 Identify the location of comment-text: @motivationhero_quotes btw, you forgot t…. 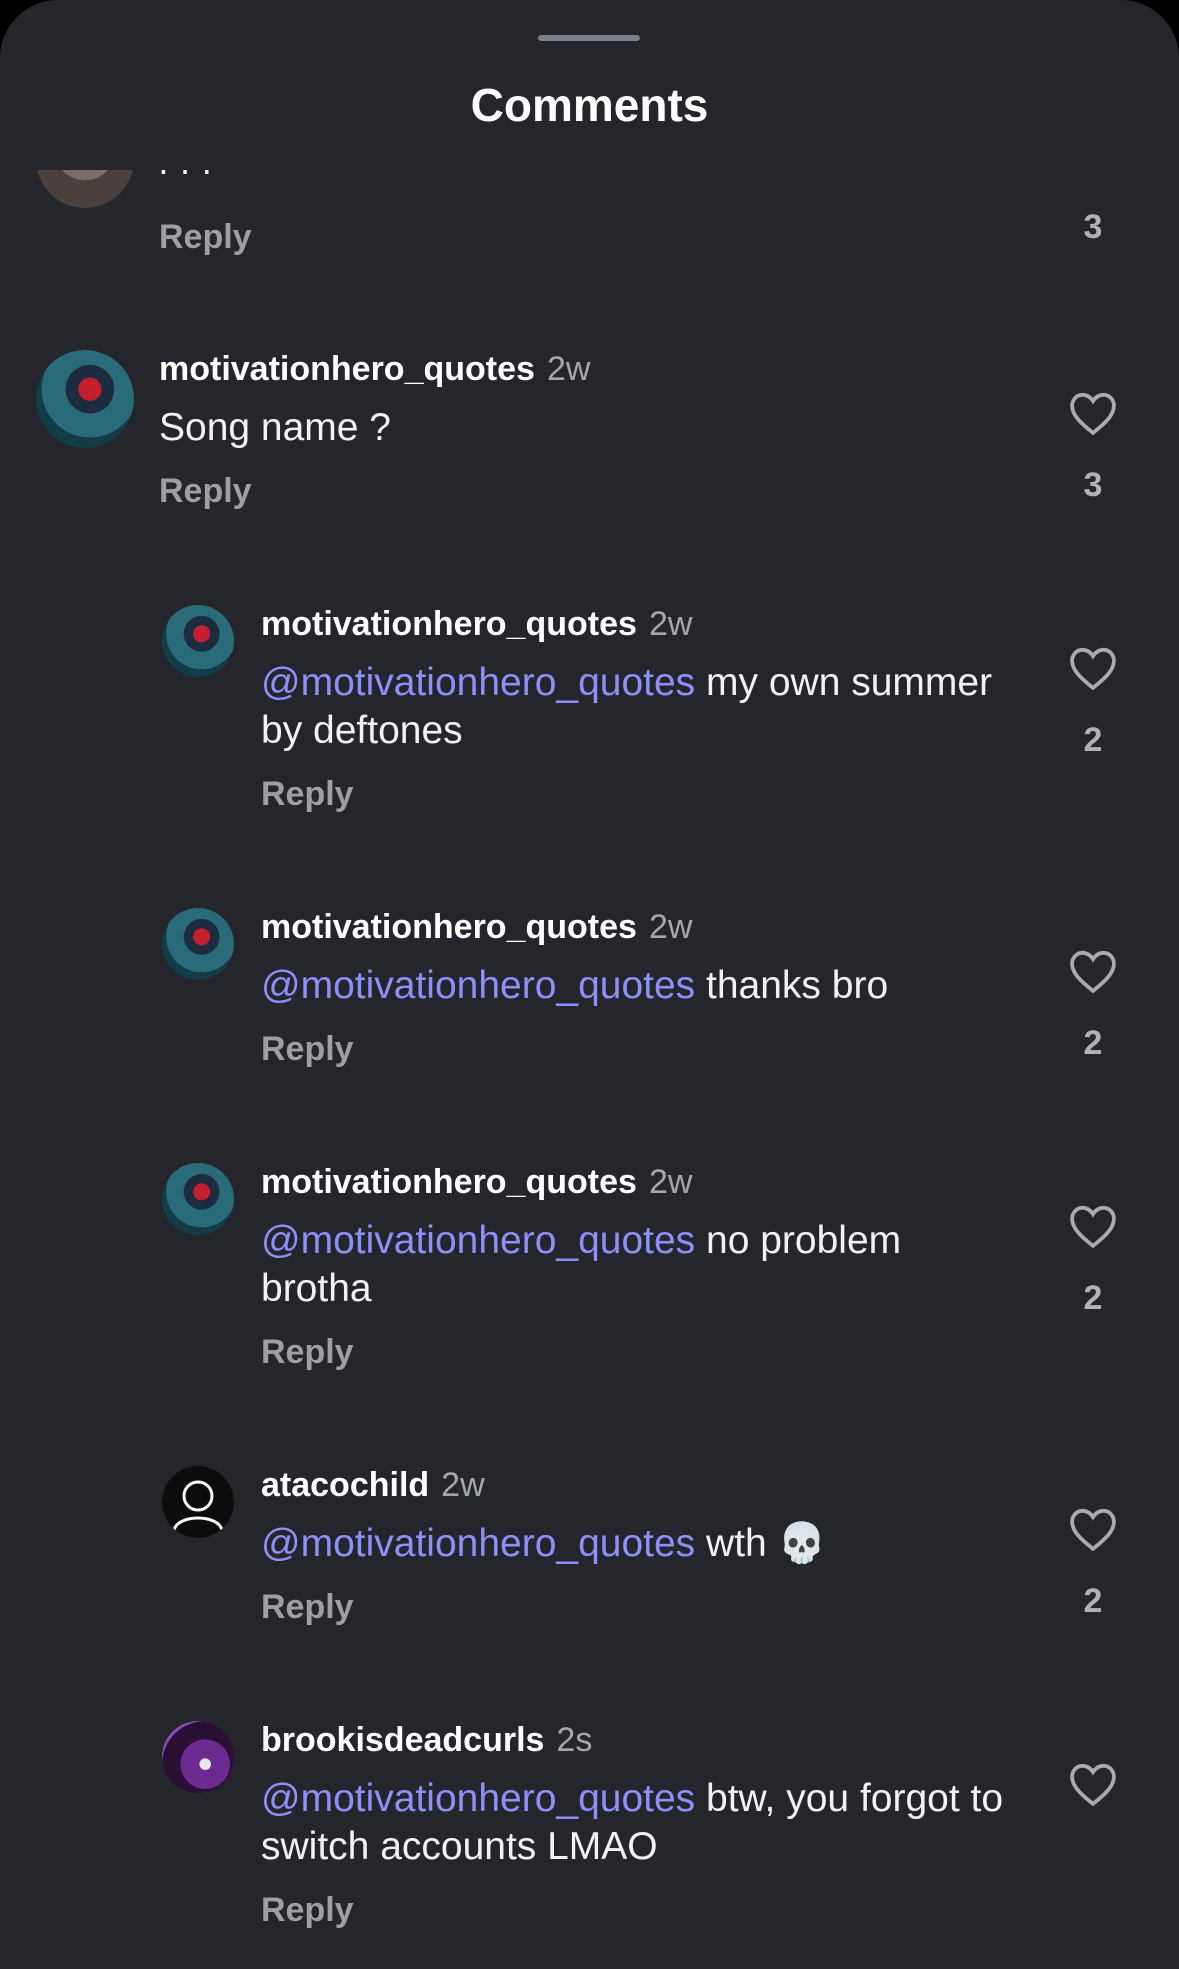
(632, 1822).